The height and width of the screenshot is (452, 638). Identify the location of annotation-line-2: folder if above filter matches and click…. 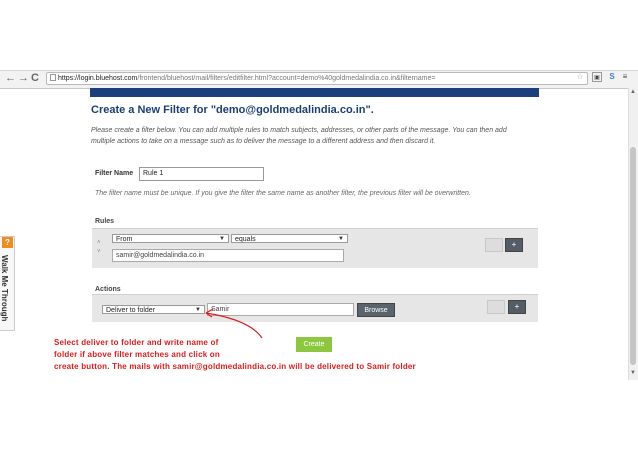
(137, 354).